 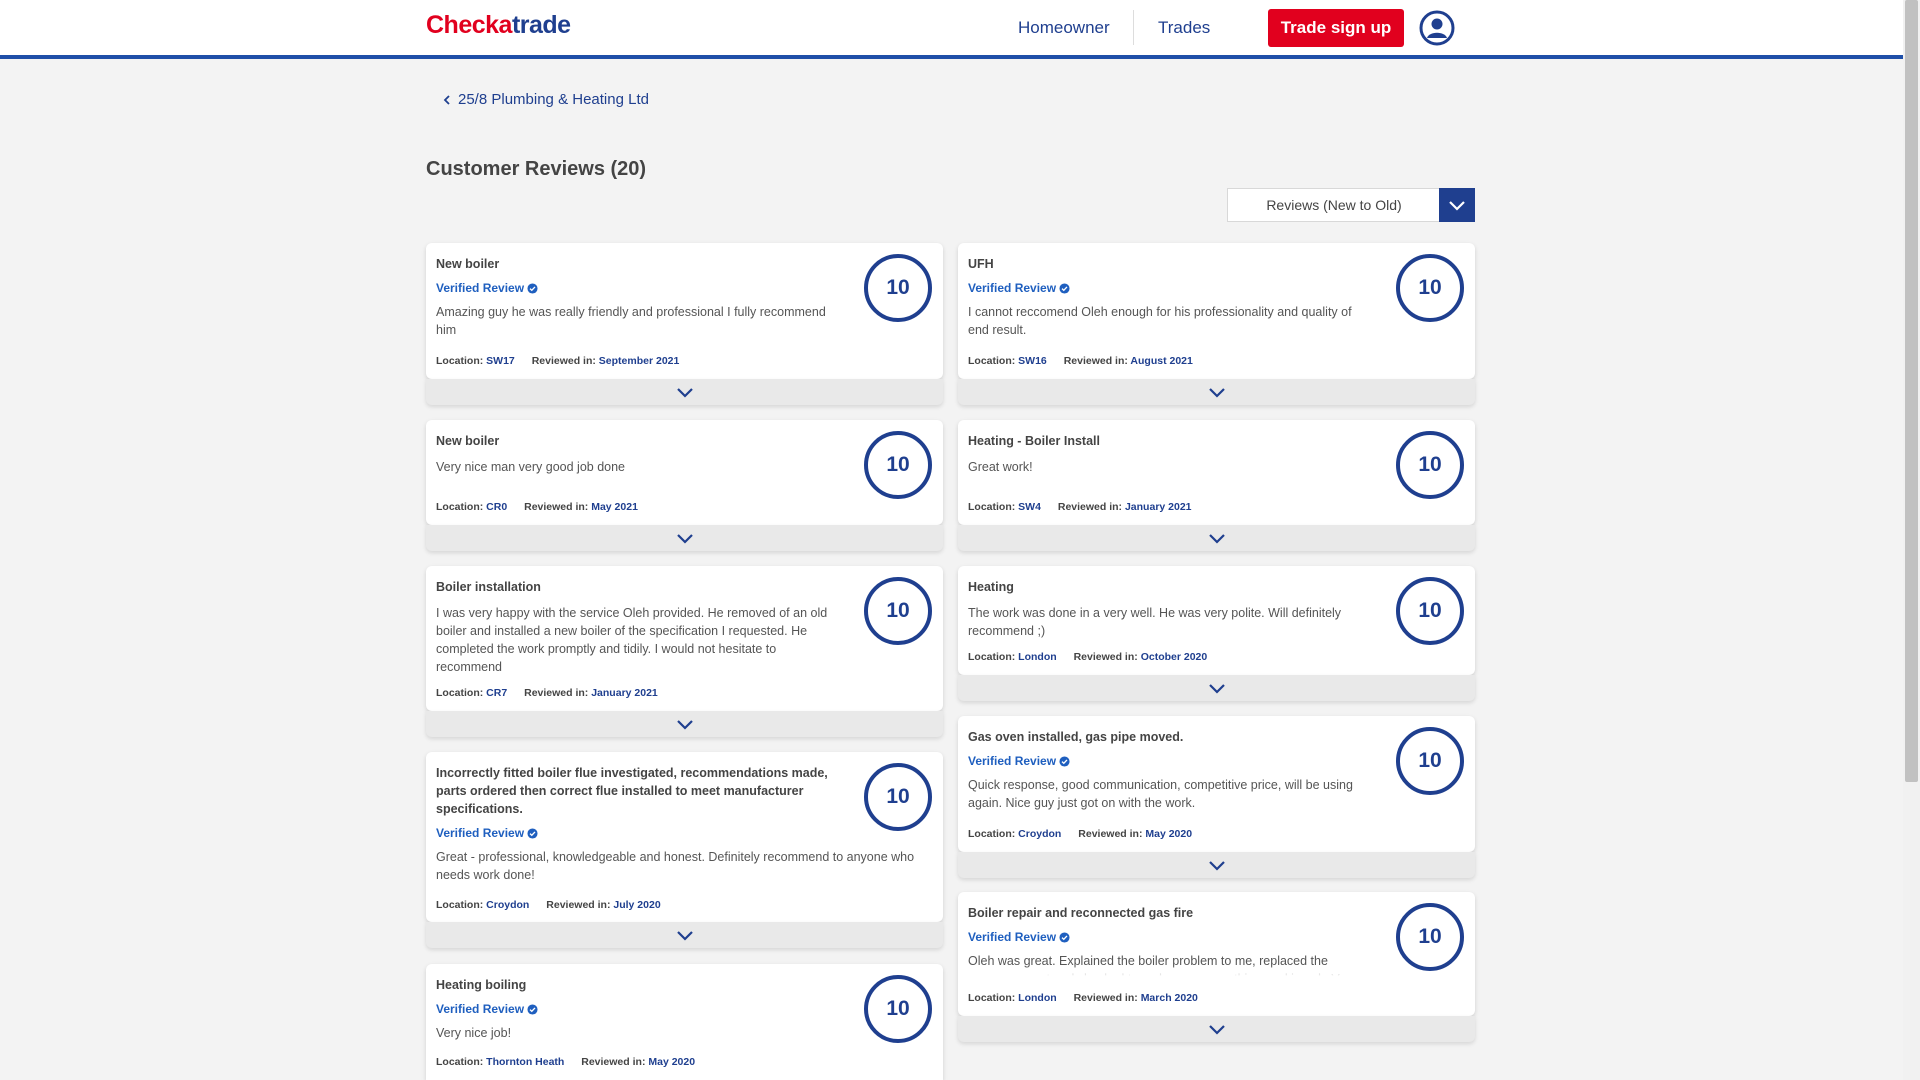 I want to click on review-meta: Location: SW4 Reviewed in: January 2021, so click(x=1080, y=507).